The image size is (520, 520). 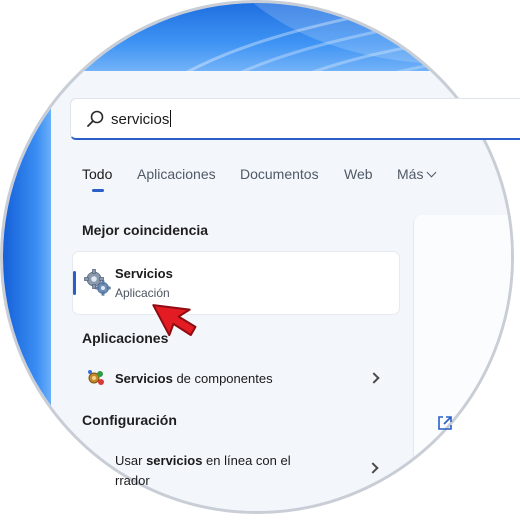 What do you see at coordinates (132, 480) in the screenshot?
I see `settings-result-line2: rrador` at bounding box center [132, 480].